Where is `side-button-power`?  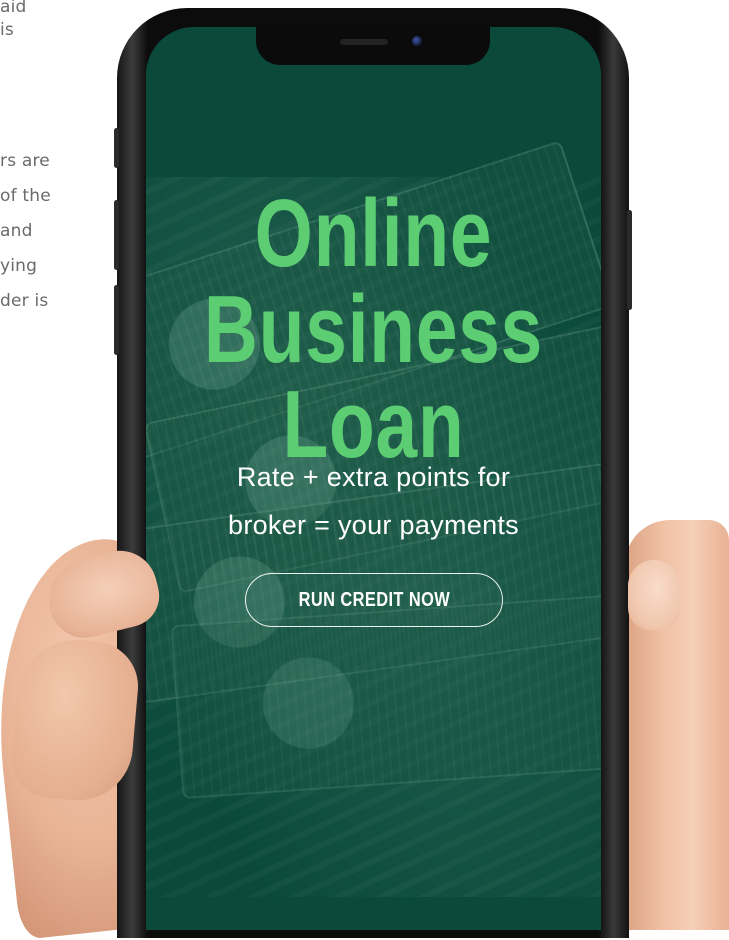
side-button-power is located at coordinates (629, 260).